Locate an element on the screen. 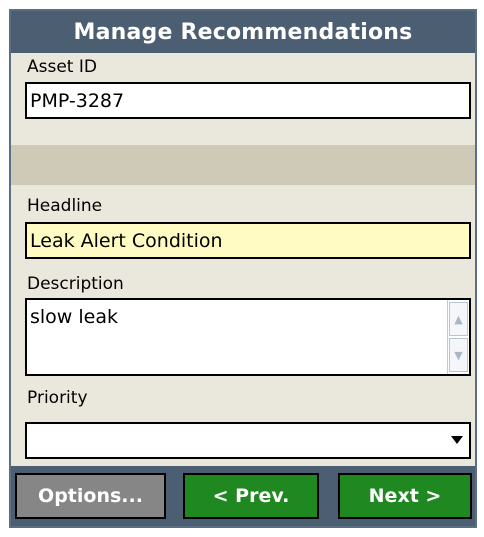 The width and height of the screenshot is (484, 537). priority-label: Priority is located at coordinates (57, 398).